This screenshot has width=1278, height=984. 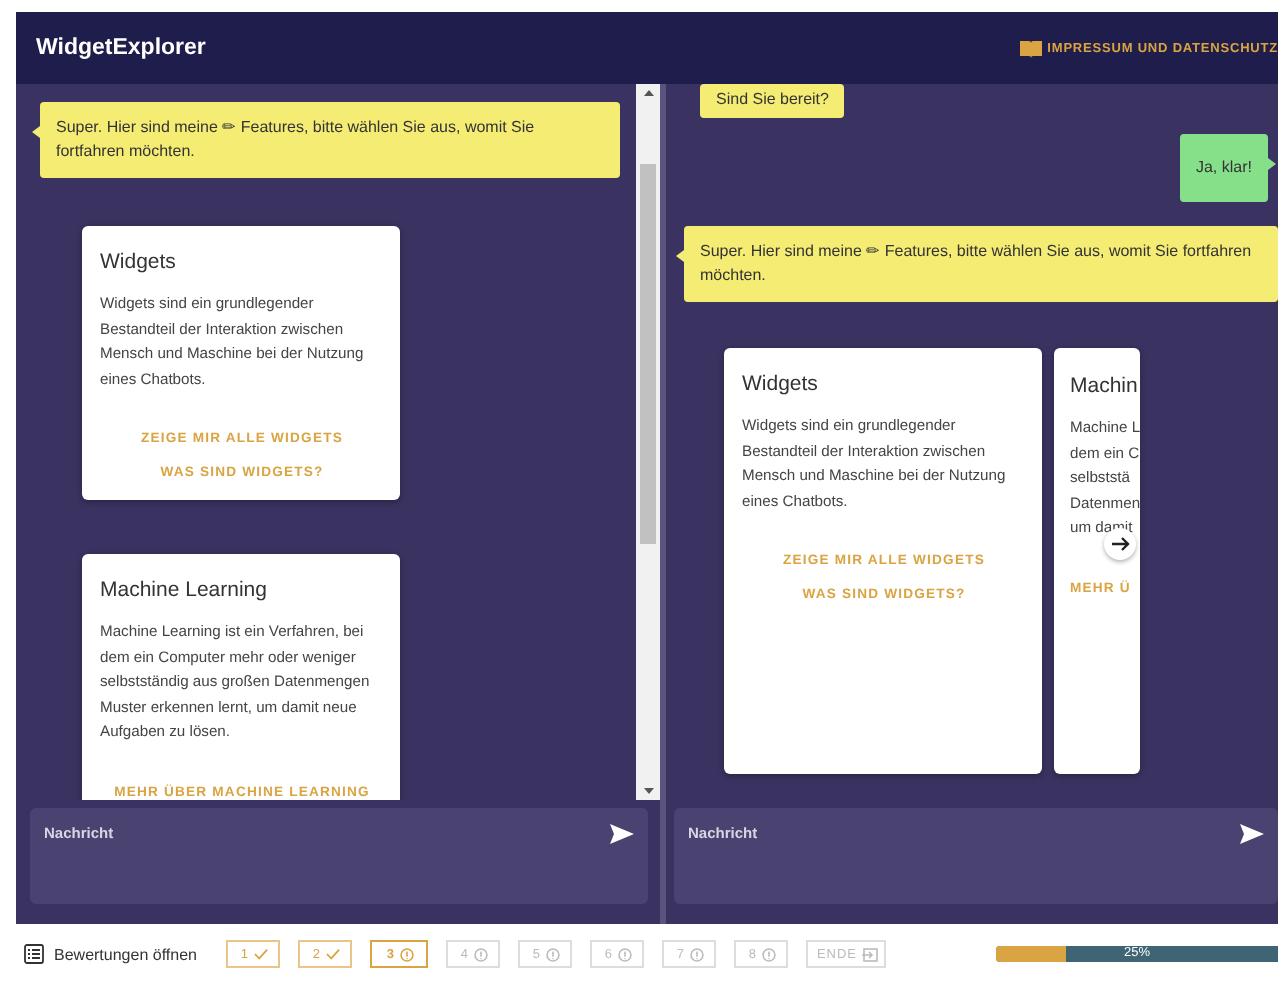 I want to click on scroll-thumb, so click(x=648, y=354).